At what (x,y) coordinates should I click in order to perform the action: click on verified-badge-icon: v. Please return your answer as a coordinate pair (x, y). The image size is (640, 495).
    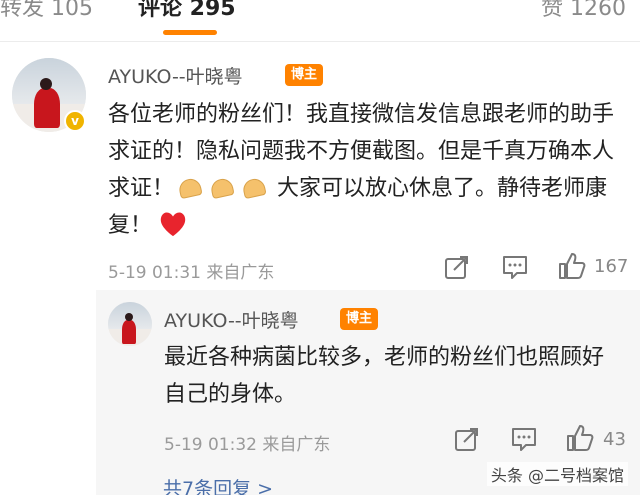
    Looking at the image, I should click on (75, 121).